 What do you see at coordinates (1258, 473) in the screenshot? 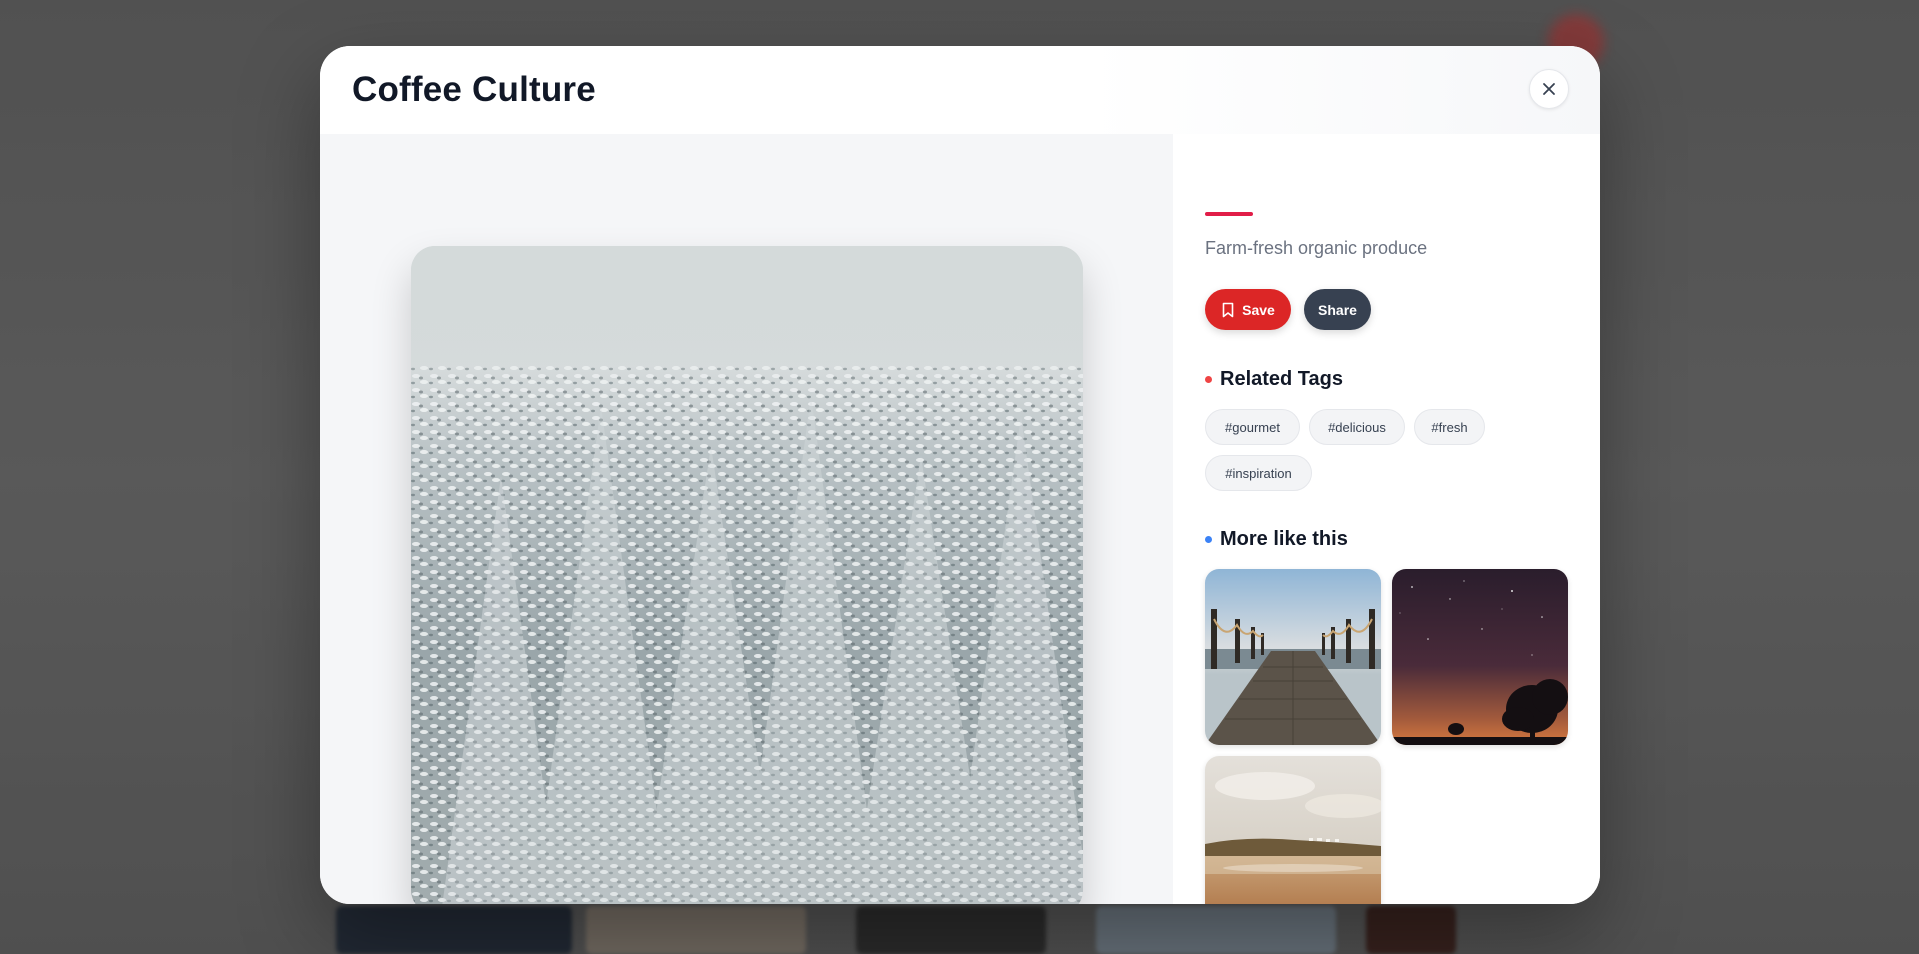
I see `tag-inspiration: #inspiration` at bounding box center [1258, 473].